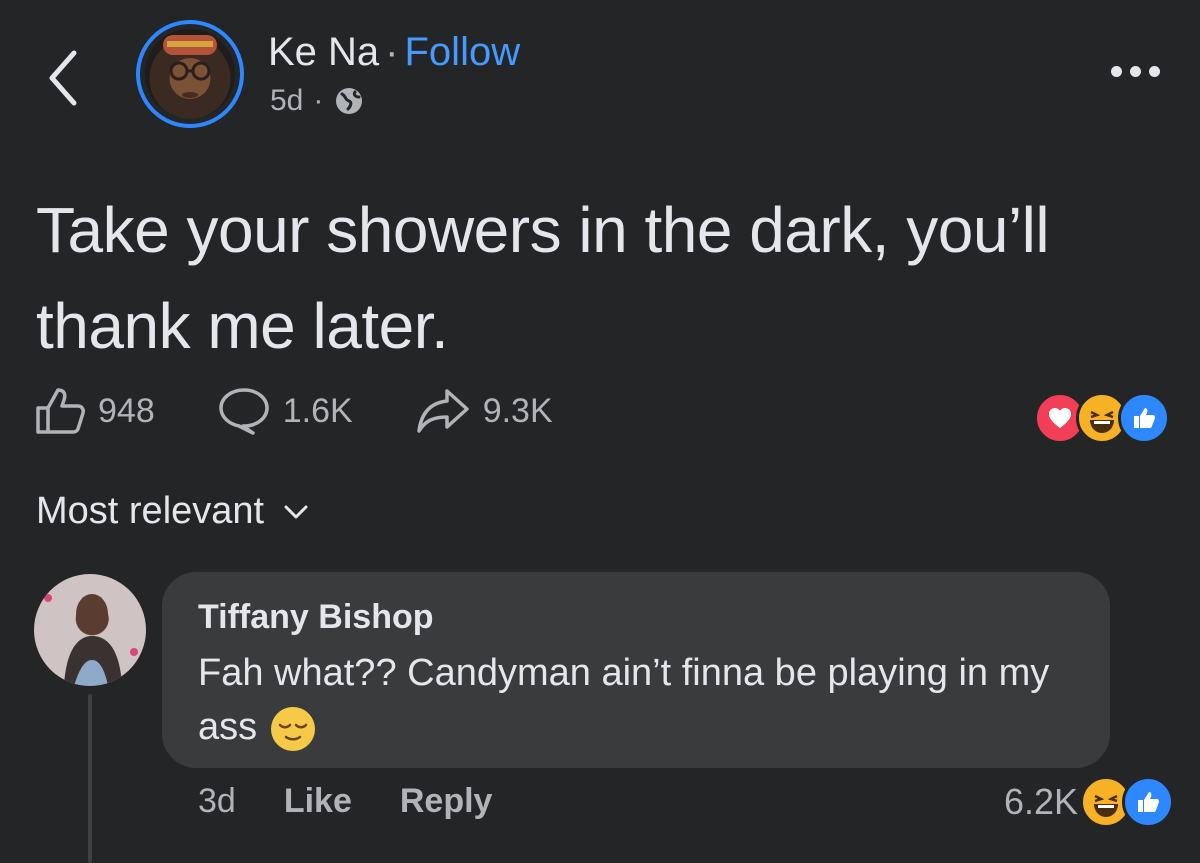 The height and width of the screenshot is (863, 1200). Describe the element at coordinates (1089, 802) in the screenshot. I see `comment-reactions: 6.2K` at that location.